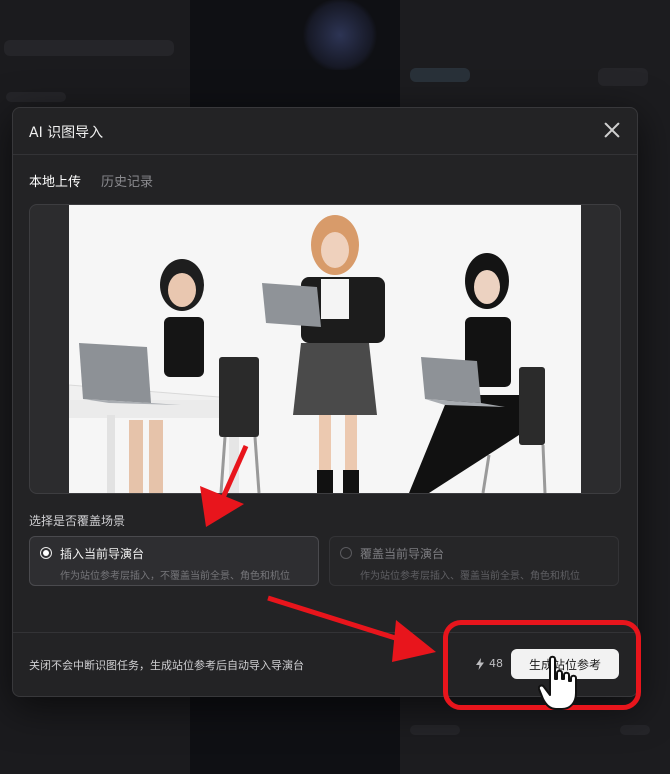  What do you see at coordinates (222, 506) in the screenshot?
I see `annotation-arrowhead-top` at bounding box center [222, 506].